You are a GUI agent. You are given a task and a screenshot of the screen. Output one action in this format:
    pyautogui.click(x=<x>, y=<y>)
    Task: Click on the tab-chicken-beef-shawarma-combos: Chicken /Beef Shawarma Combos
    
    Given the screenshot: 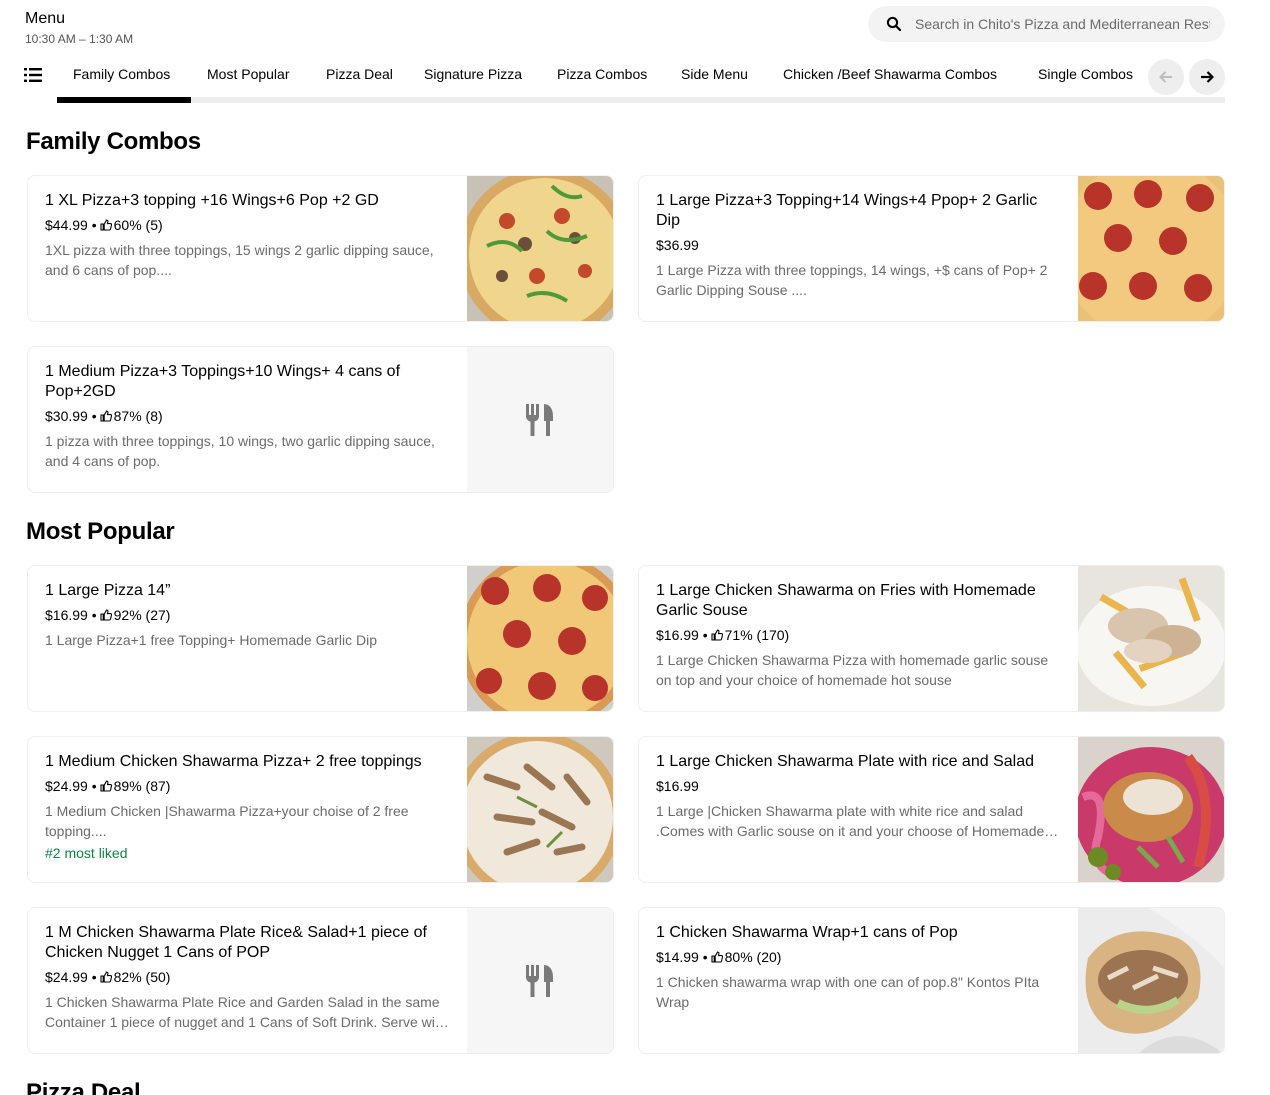 What is the action you would take?
    pyautogui.click(x=890, y=74)
    